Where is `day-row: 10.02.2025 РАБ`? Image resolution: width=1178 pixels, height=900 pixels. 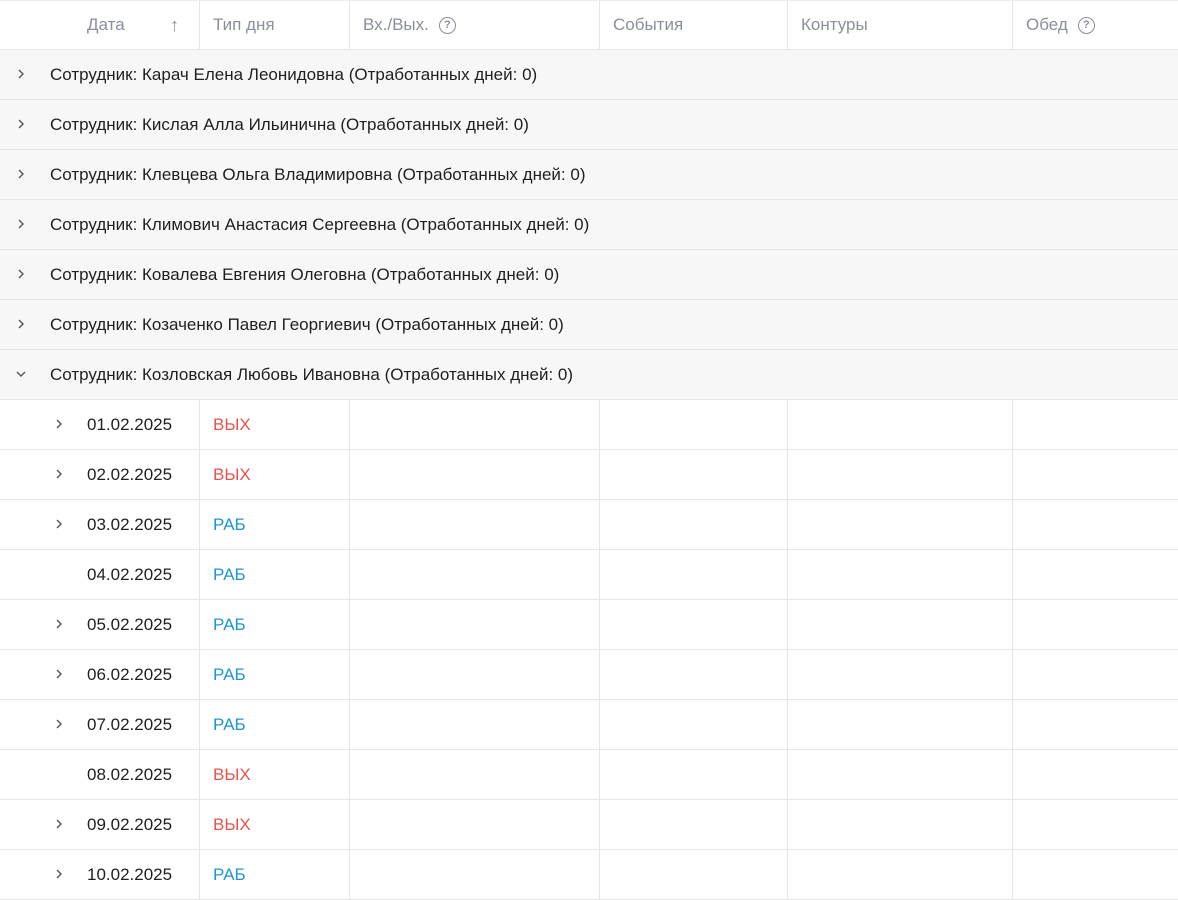 day-row: 10.02.2025 РАБ is located at coordinates (589, 875).